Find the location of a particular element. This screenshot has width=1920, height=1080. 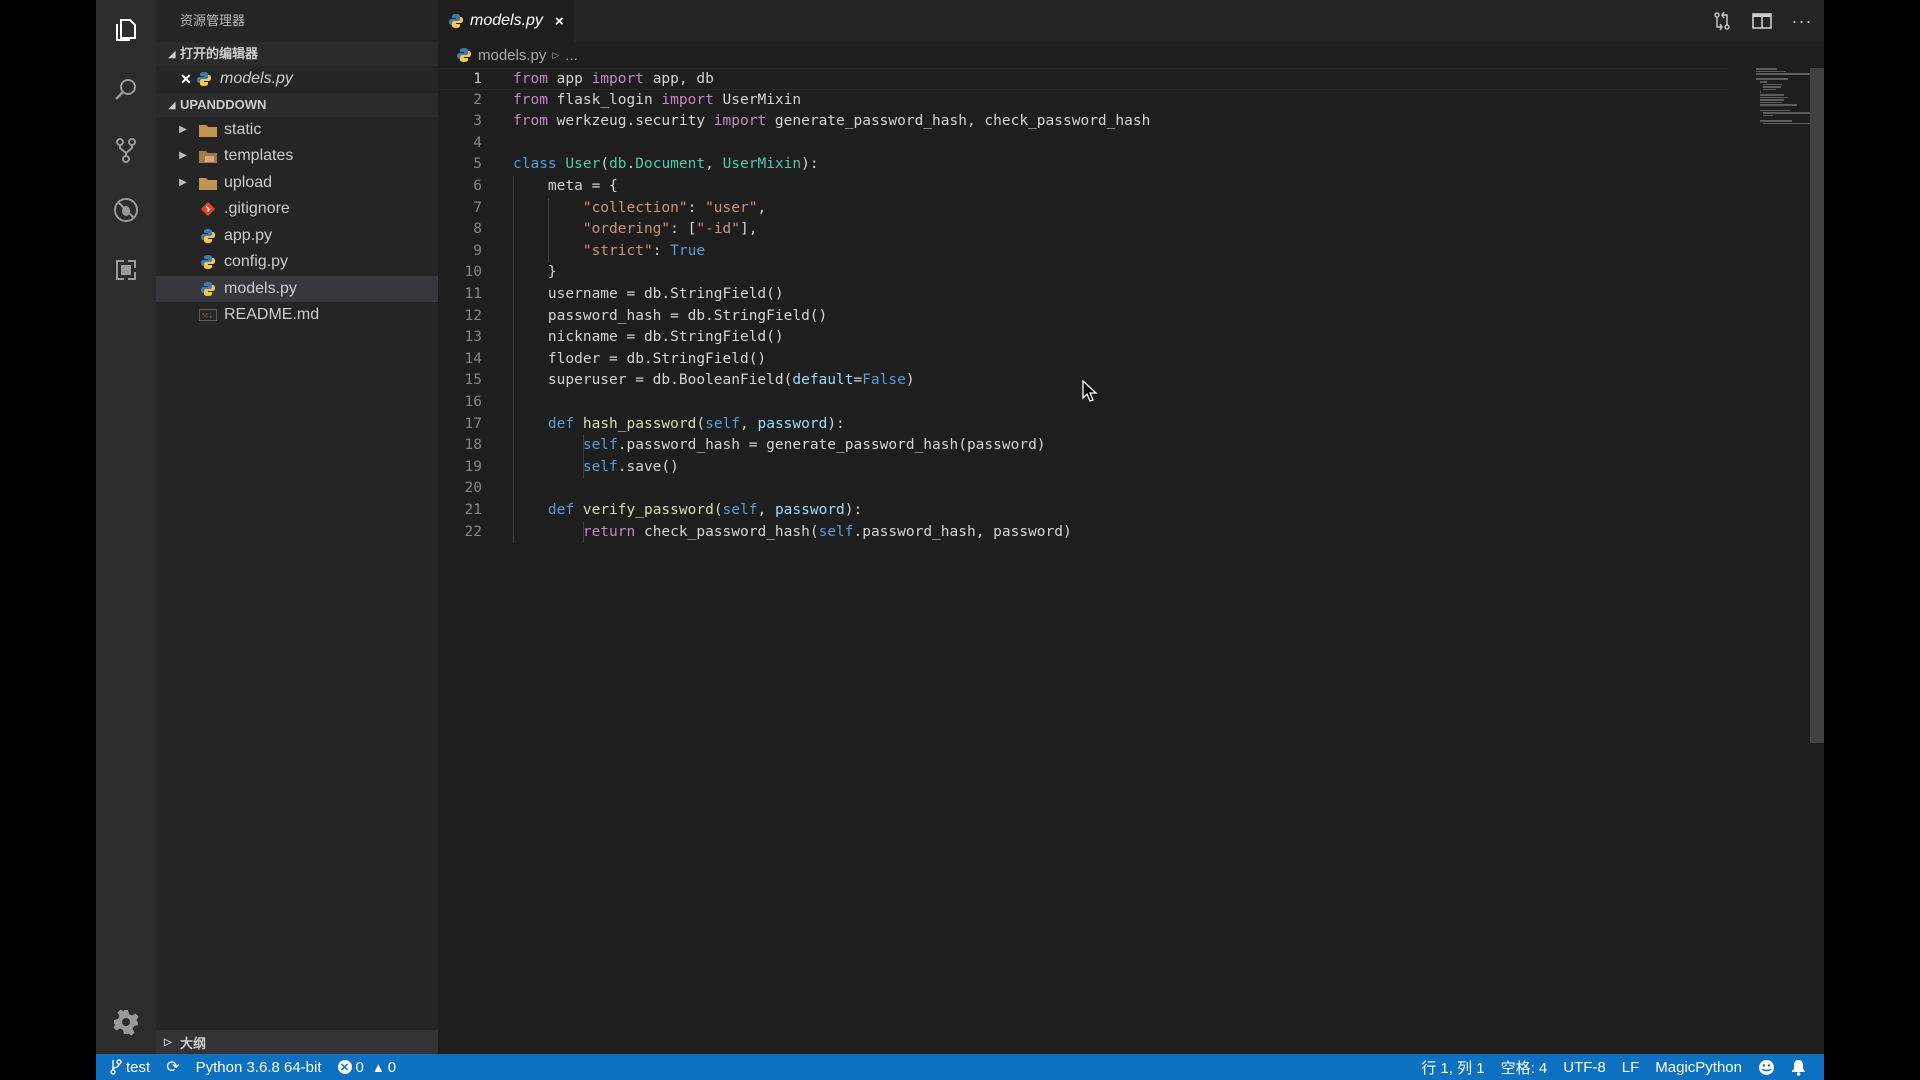

code-line: 14 floder = db.StringField() is located at coordinates (1083, 360).